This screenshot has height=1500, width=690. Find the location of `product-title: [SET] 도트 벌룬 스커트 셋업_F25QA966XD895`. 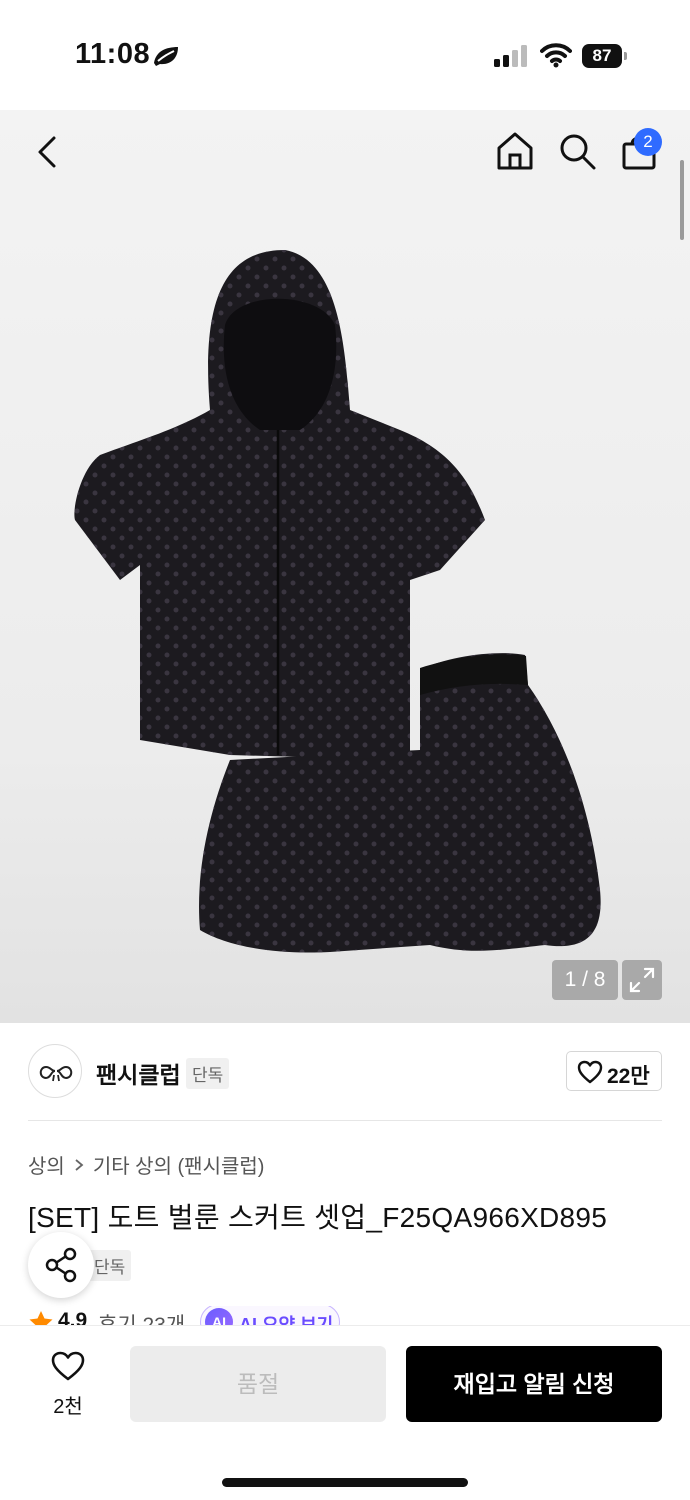

product-title: [SET] 도트 벌룬 스커트 셋업_F25QA966XD895 is located at coordinates (318, 1217).